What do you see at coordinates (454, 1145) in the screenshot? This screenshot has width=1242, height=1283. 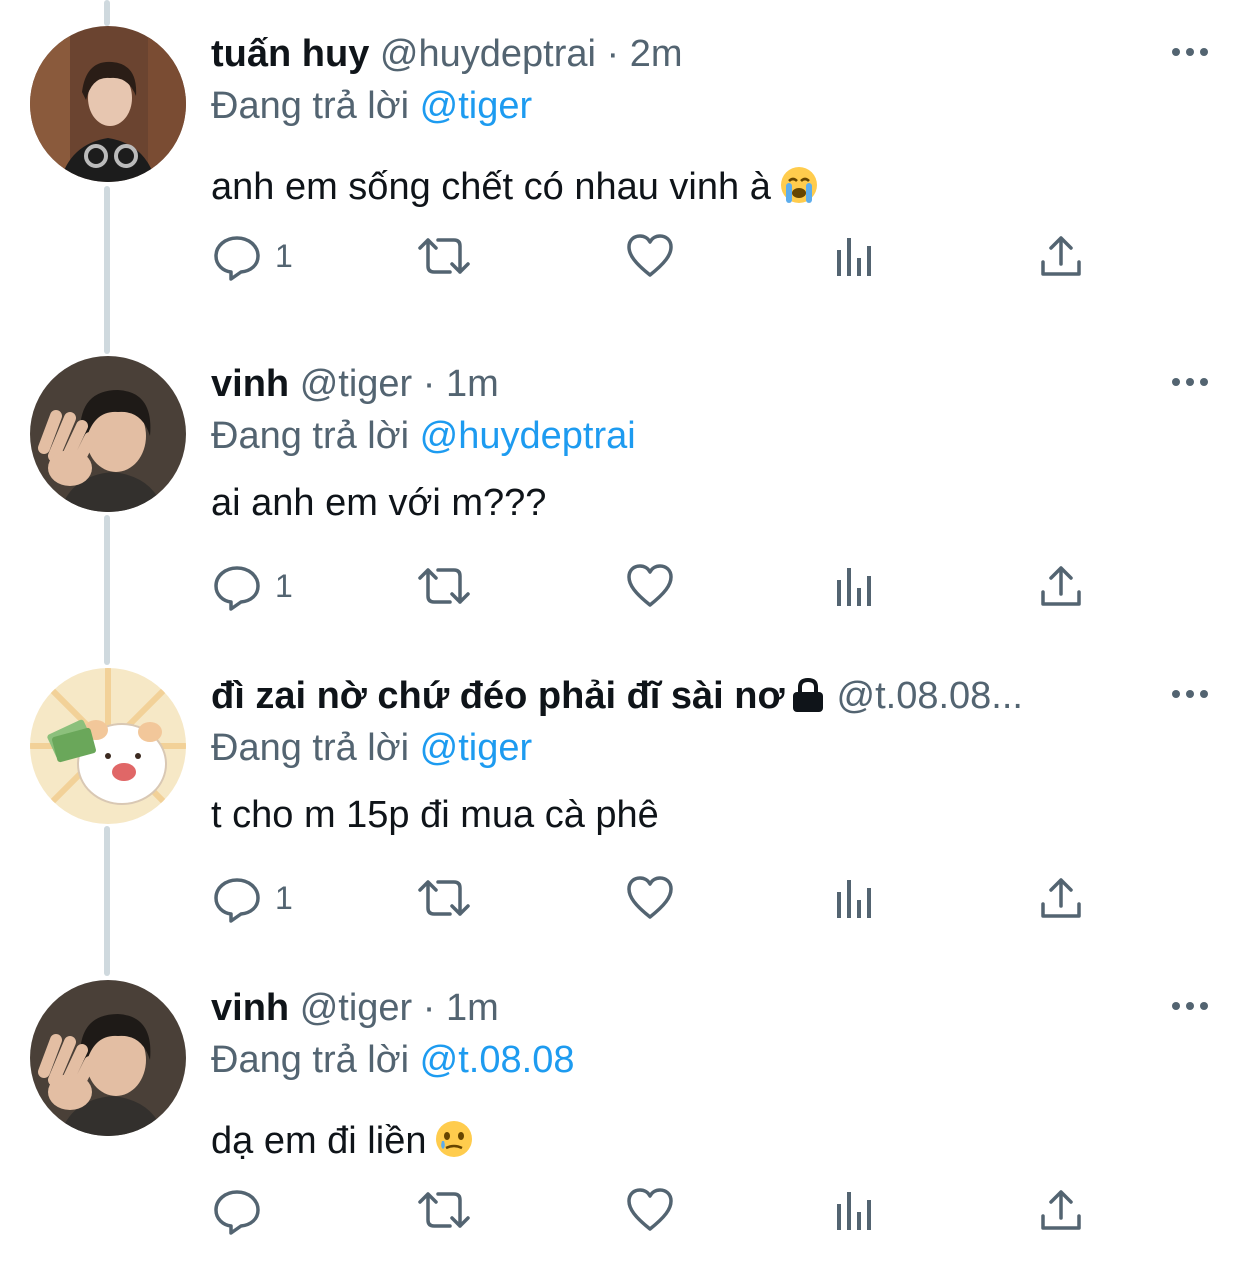 I see `face-holding-back-tears-icon` at bounding box center [454, 1145].